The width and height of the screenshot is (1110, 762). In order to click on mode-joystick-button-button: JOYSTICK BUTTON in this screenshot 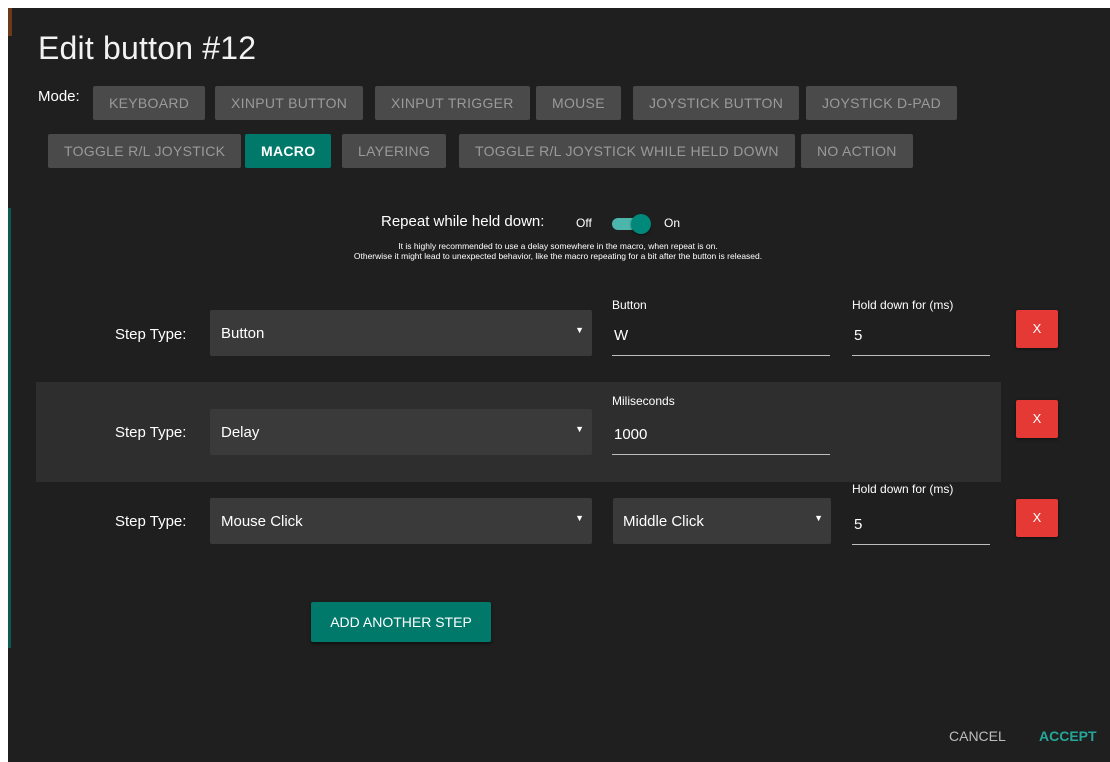, I will do `click(716, 103)`.